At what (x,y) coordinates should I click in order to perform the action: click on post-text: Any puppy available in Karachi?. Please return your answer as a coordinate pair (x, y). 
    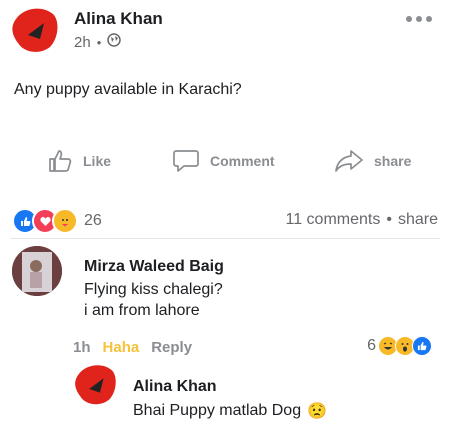
    Looking at the image, I should click on (128, 89).